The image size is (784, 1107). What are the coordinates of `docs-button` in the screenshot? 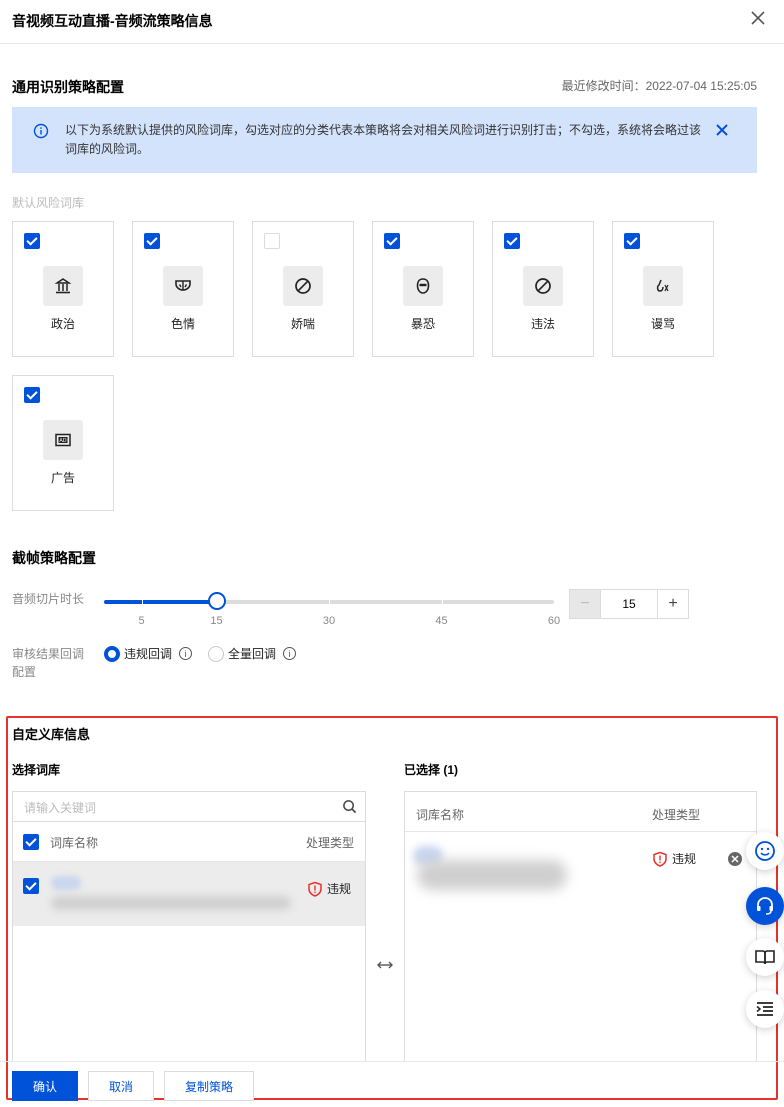 It's located at (765, 957).